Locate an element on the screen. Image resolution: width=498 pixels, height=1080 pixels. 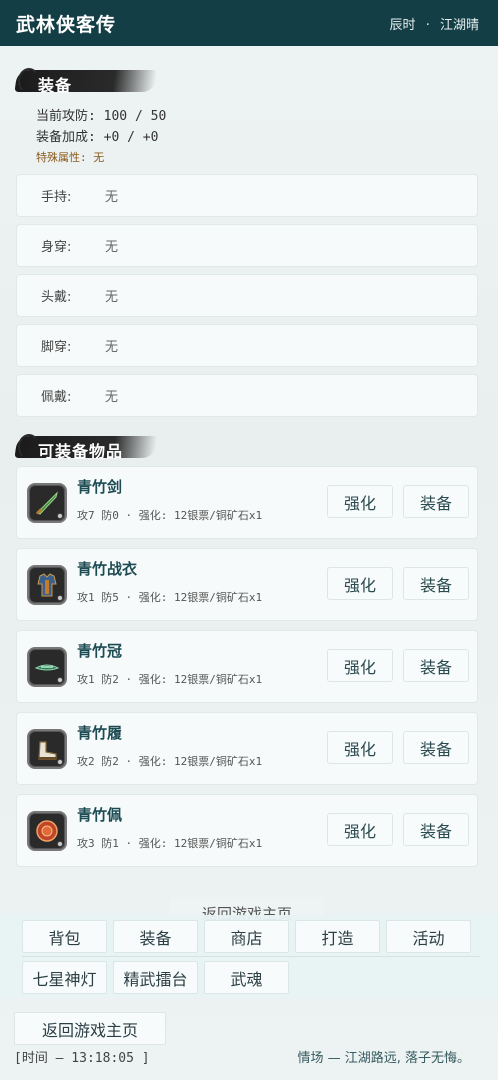
top-status: 辰时 · 江湖晴 is located at coordinates (434, 23).